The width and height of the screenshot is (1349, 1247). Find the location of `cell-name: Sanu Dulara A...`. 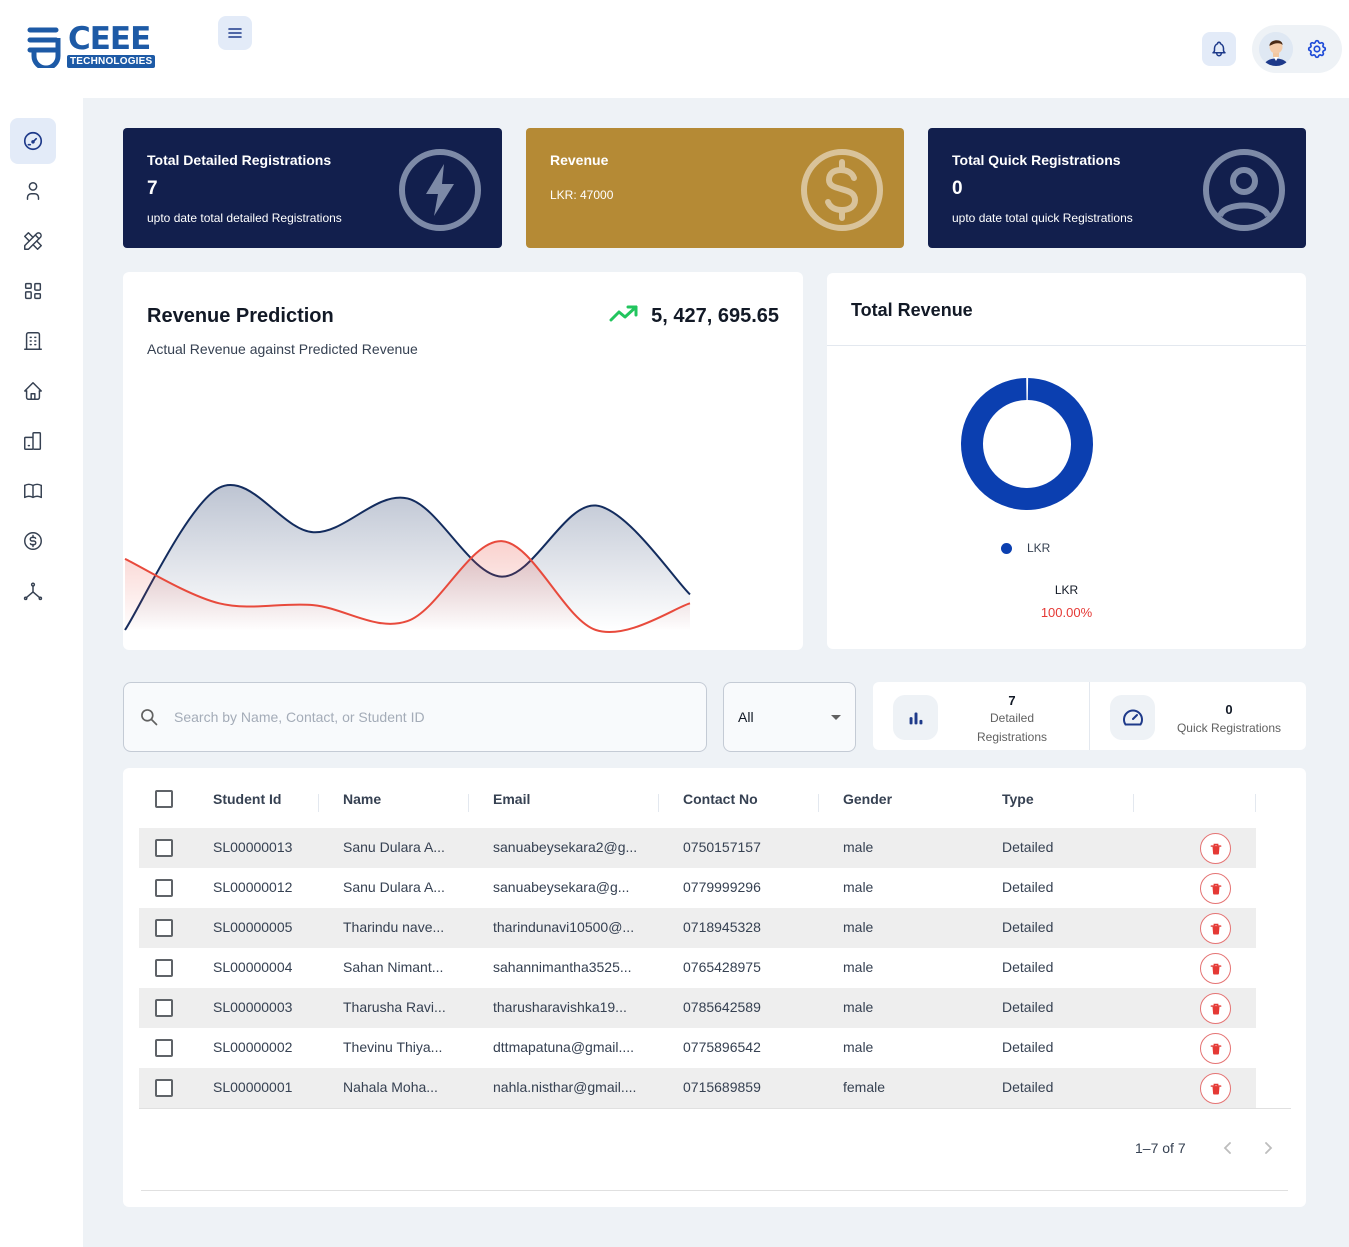

cell-name: Sanu Dulara A... is located at coordinates (394, 847).